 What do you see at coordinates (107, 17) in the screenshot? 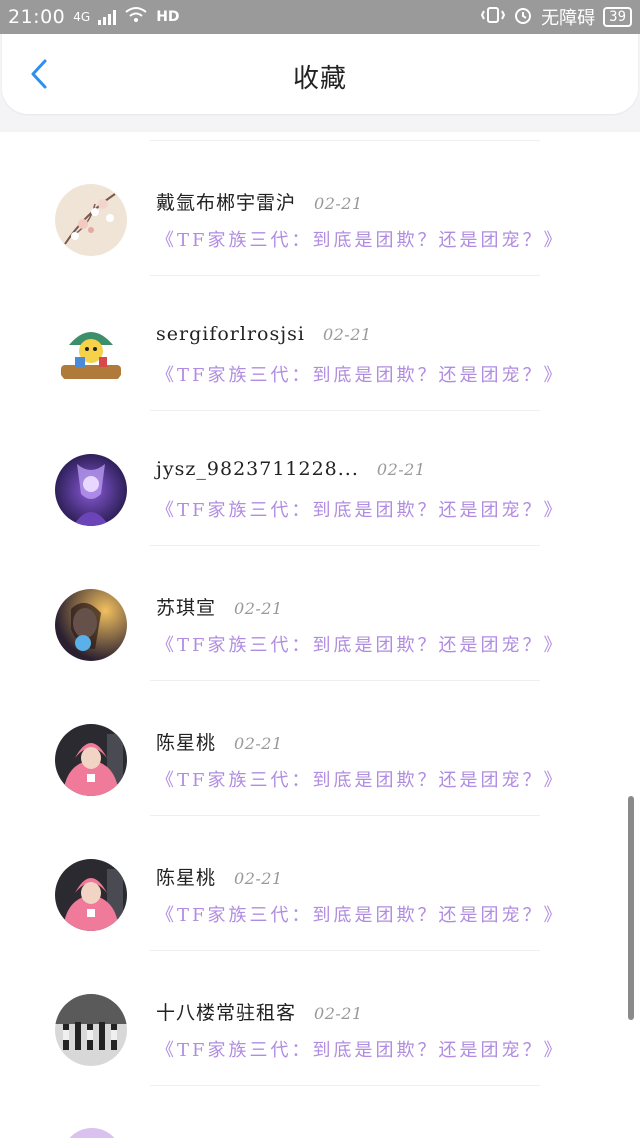
I see `signal-icon` at bounding box center [107, 17].